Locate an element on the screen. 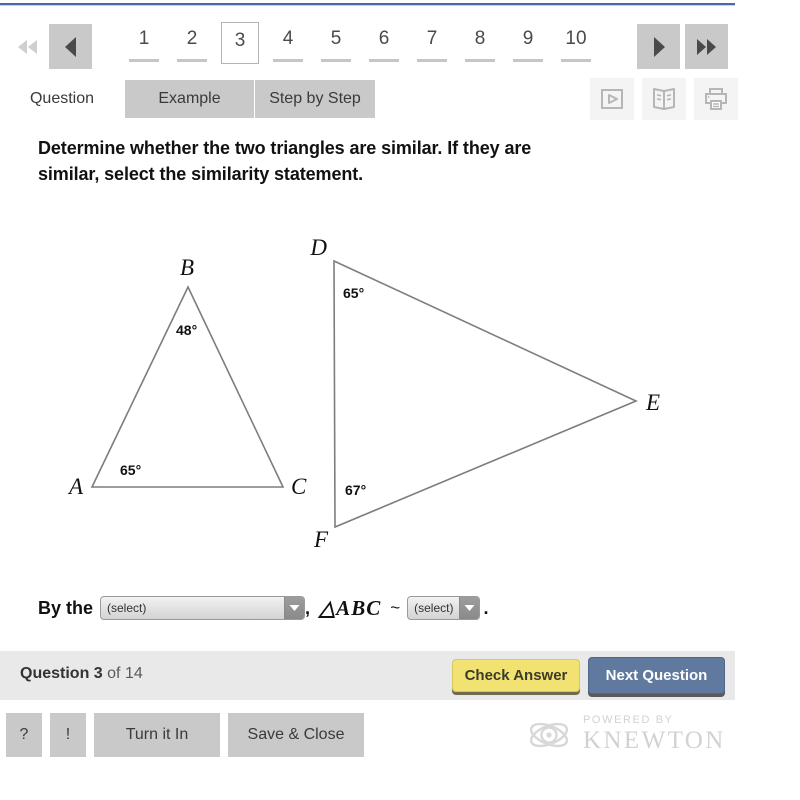  check-answer-label: Check Answer is located at coordinates (516, 675).